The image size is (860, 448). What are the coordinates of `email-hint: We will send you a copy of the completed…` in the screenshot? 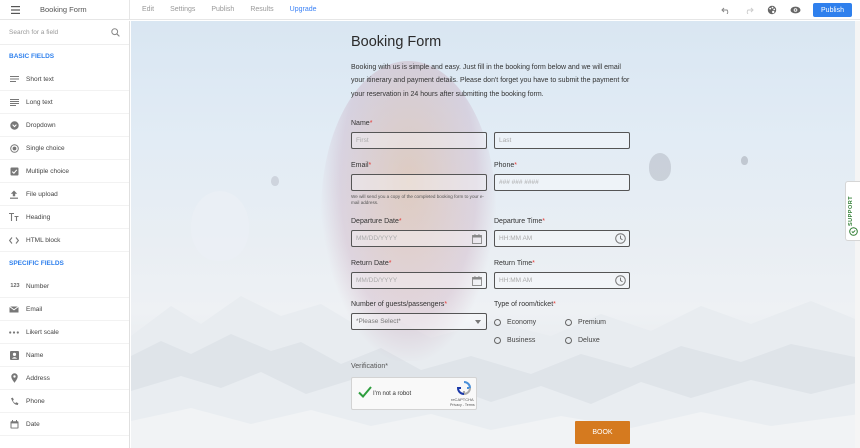 It's located at (417, 199).